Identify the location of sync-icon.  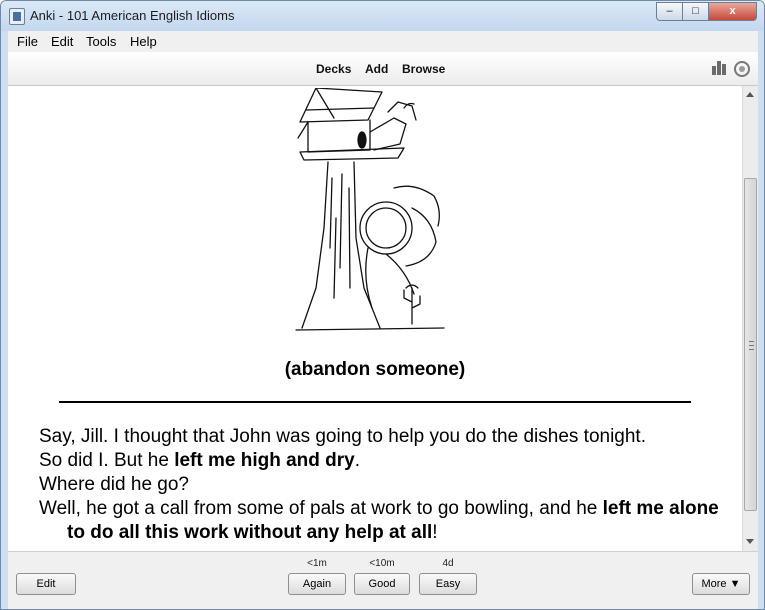
(742, 69).